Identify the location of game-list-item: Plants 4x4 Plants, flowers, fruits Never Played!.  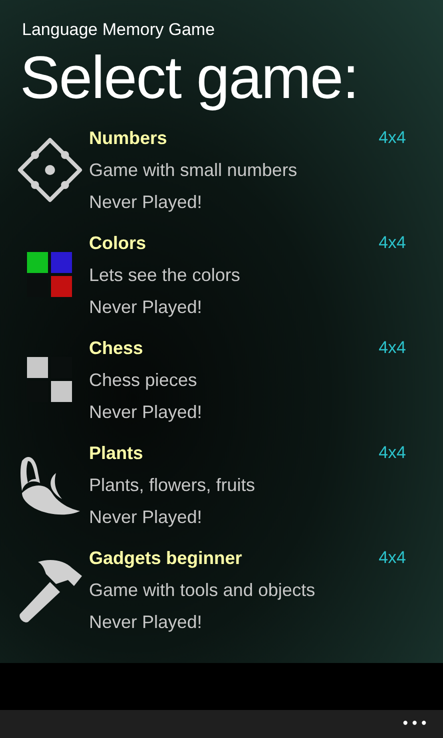
(215, 489).